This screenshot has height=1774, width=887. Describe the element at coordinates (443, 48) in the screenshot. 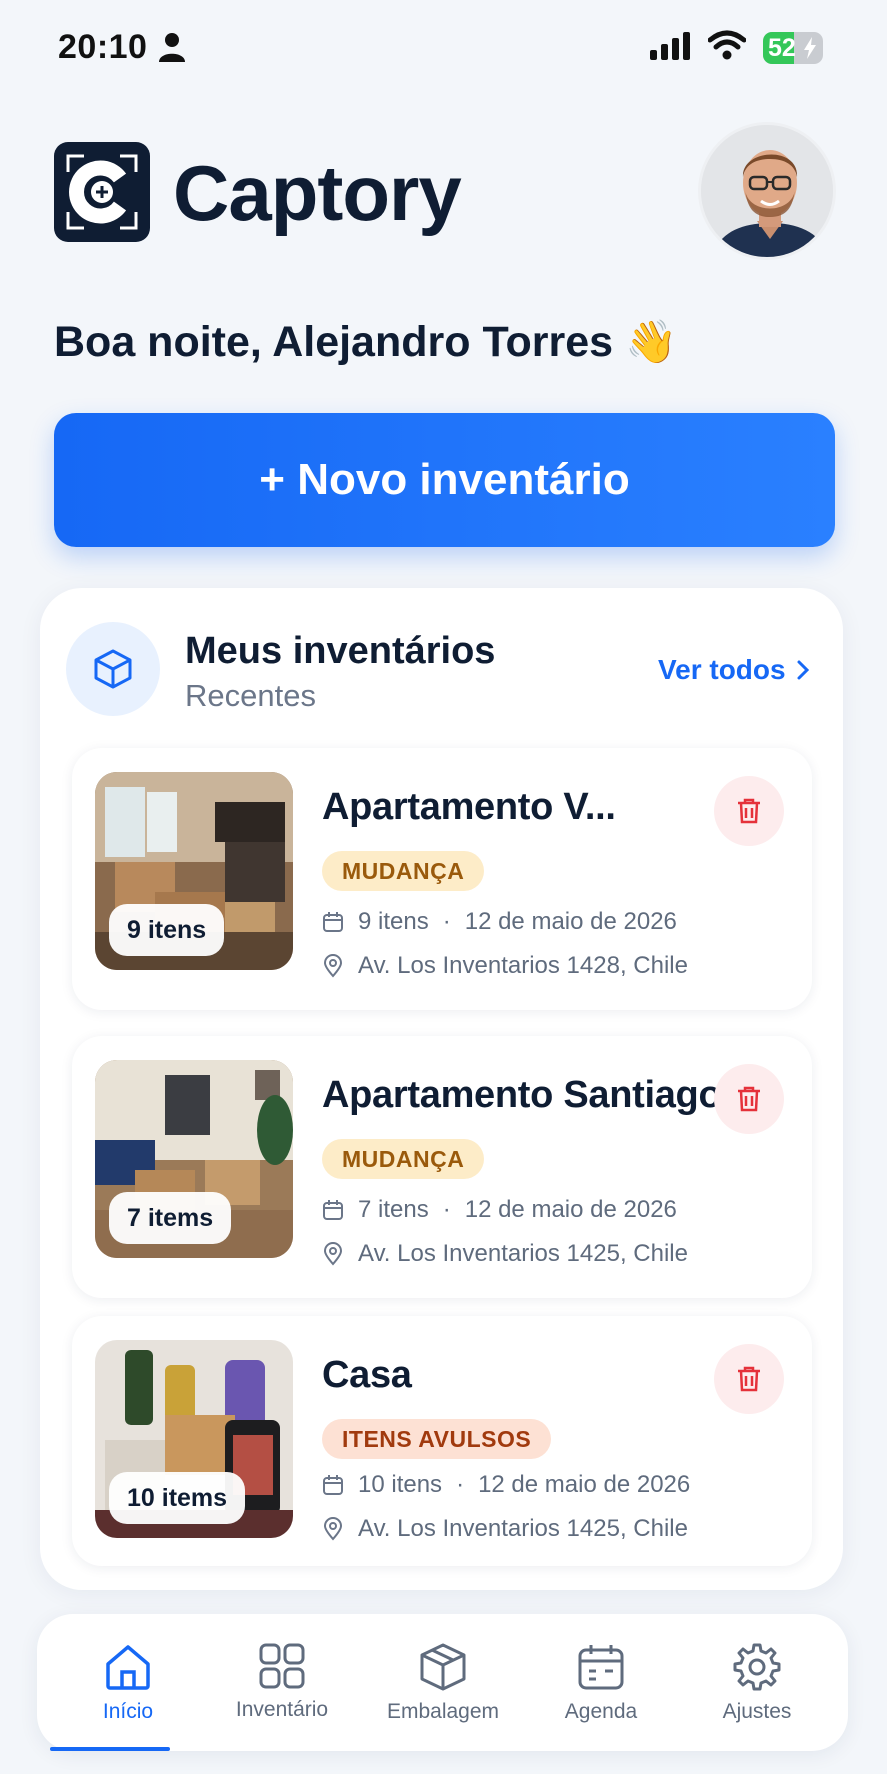

I see `status-bar: 20:10 52` at that location.